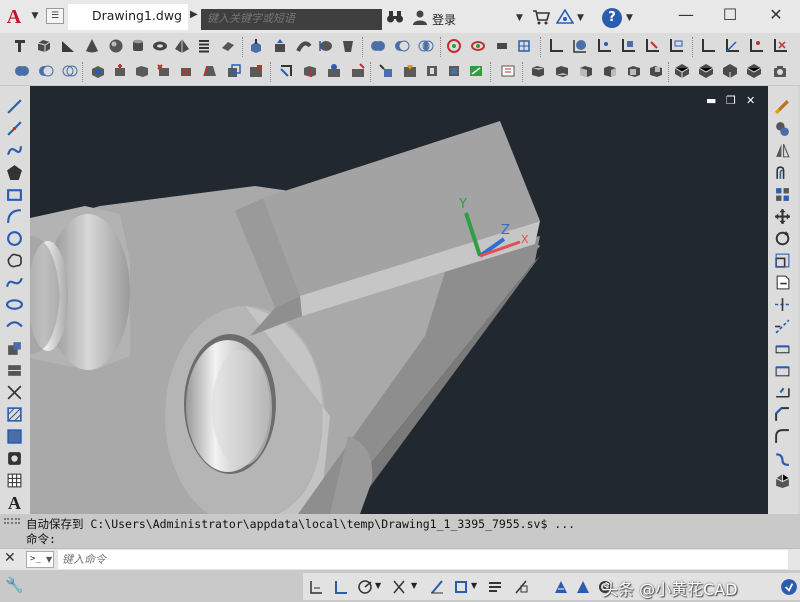 The image size is (800, 602). Describe the element at coordinates (234, 71) in the screenshot. I see `copy-faces-icon` at that location.